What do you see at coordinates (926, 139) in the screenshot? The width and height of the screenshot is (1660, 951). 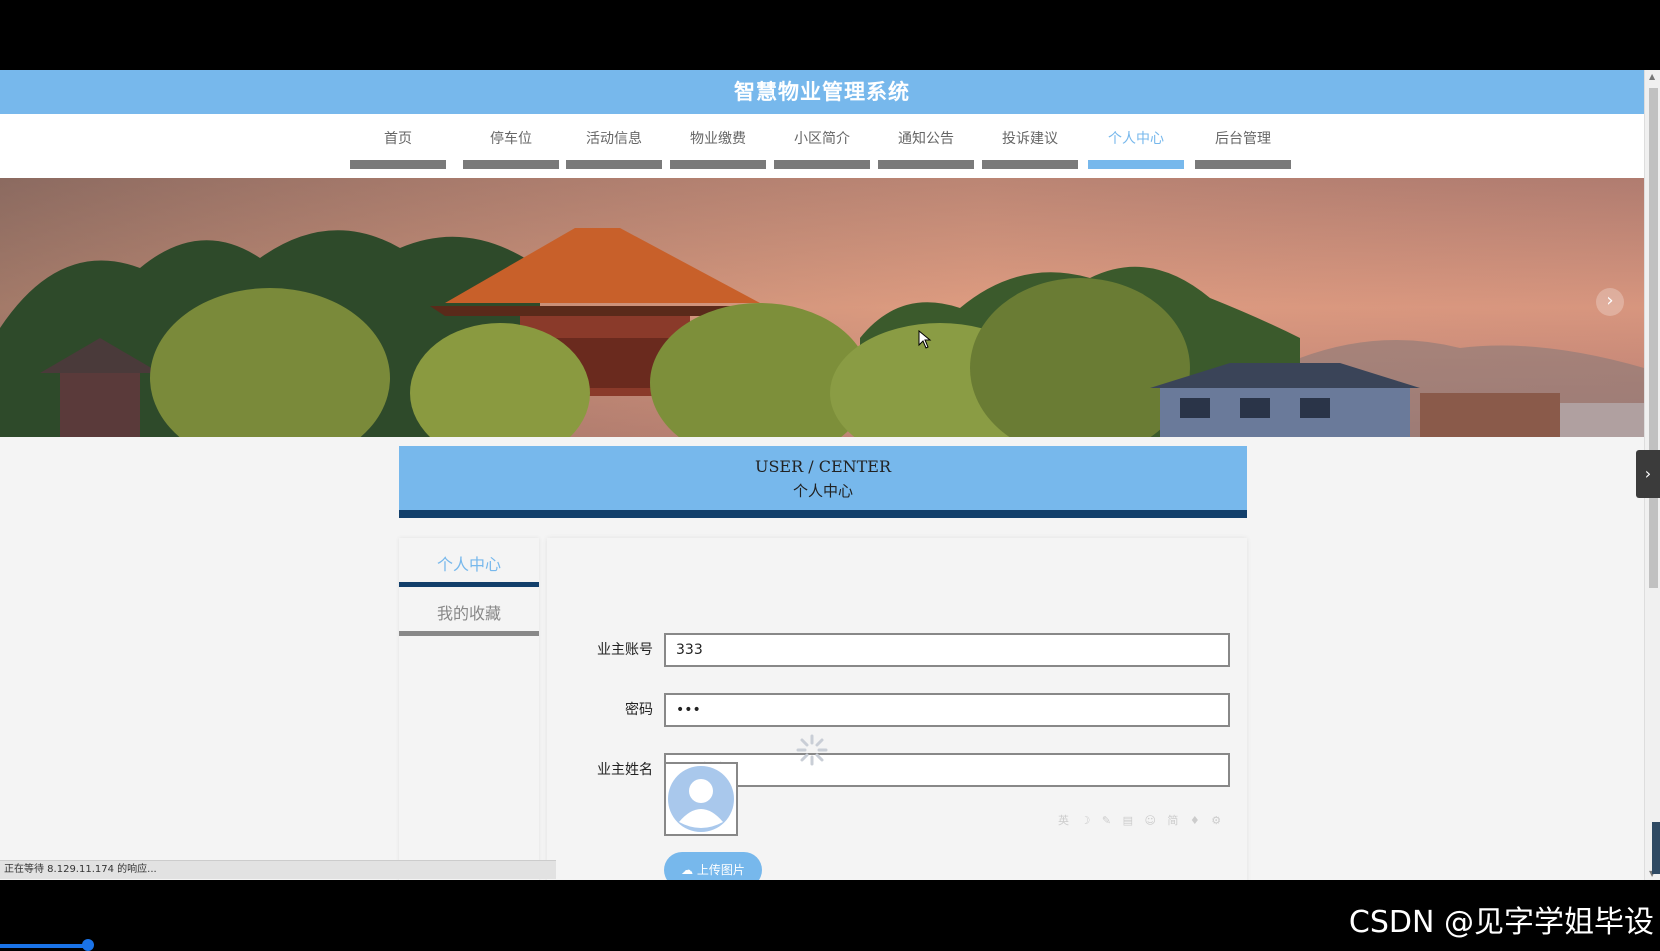 I see `nav-label: 通知公告` at bounding box center [926, 139].